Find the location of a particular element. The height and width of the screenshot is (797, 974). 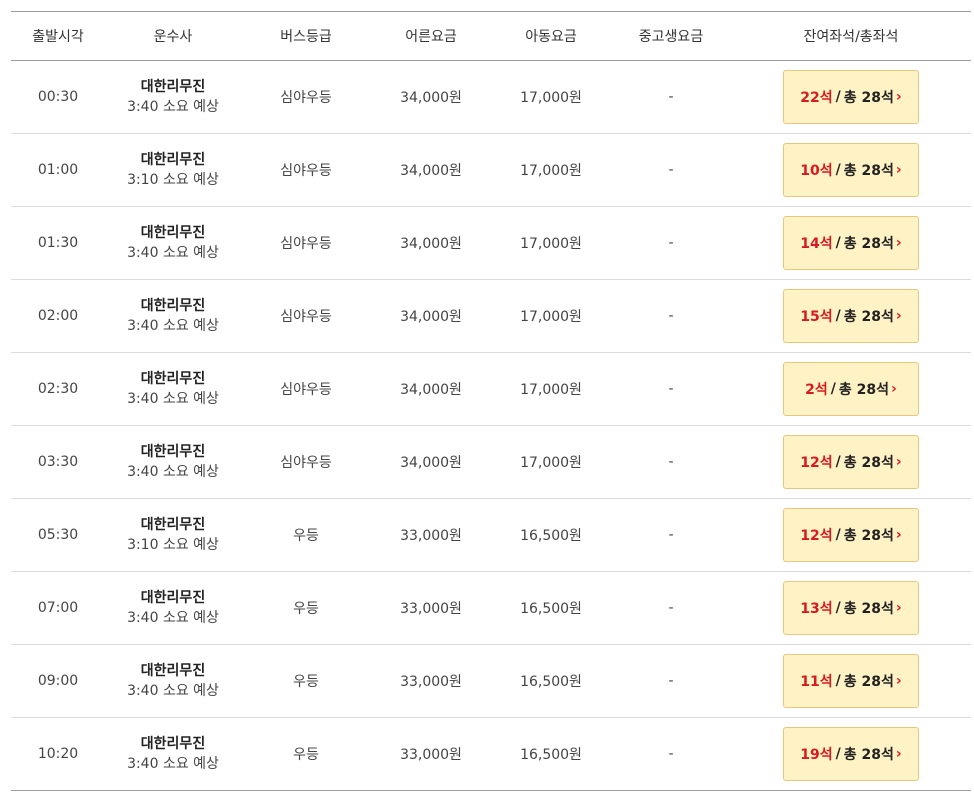

select-seat-button: 13석 / 총 28석 › is located at coordinates (851, 608).